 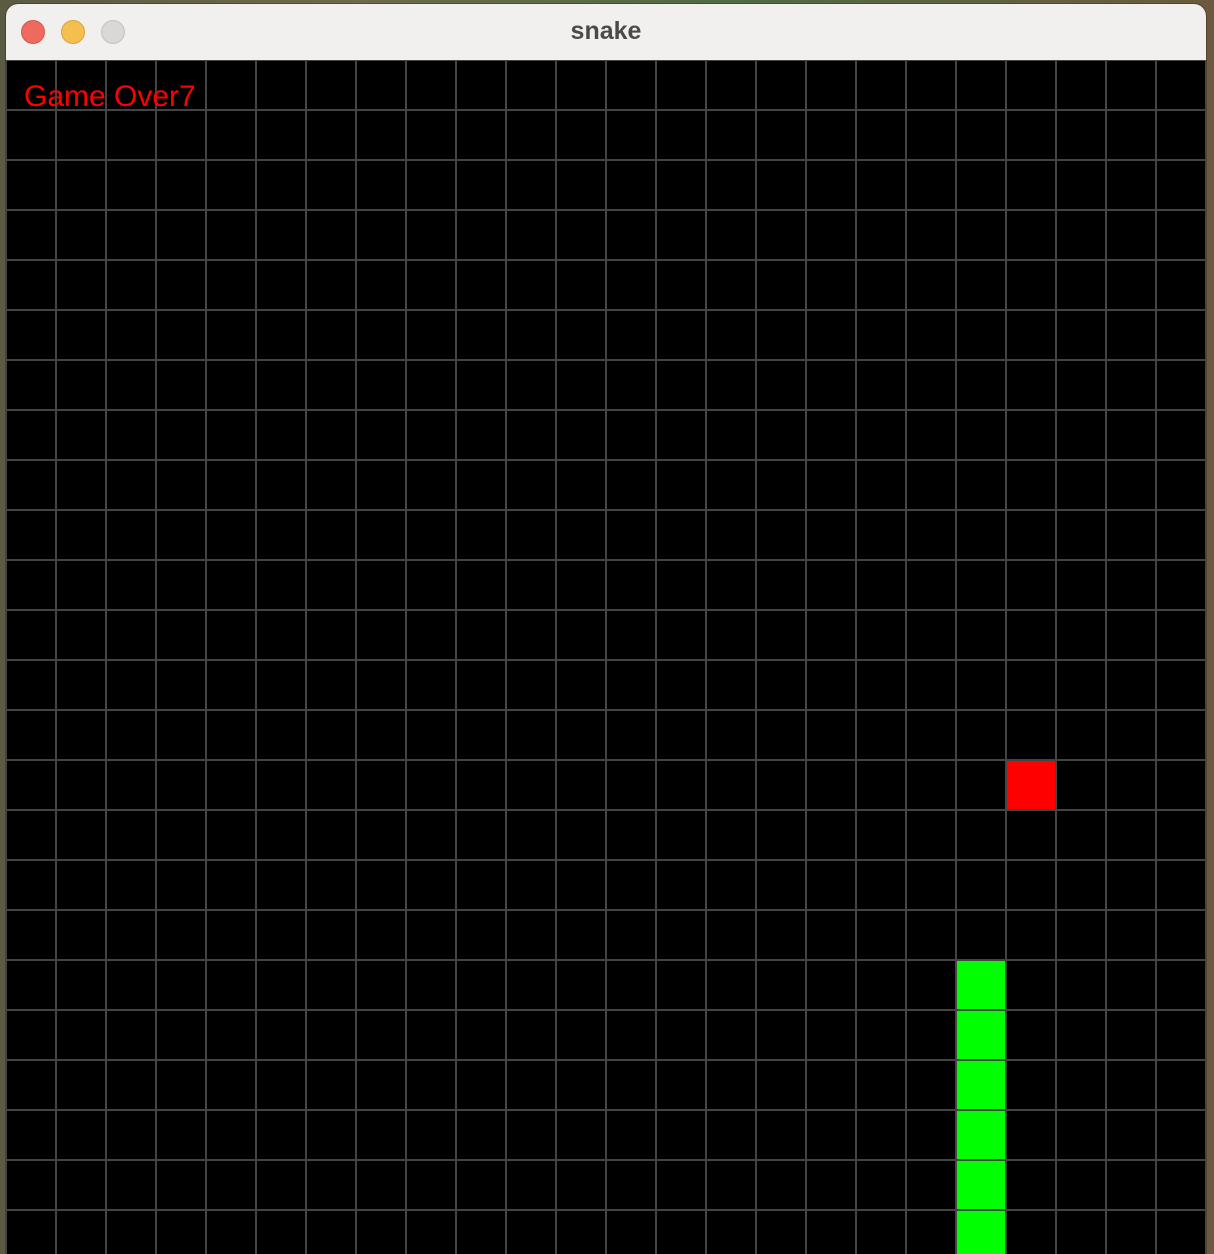 What do you see at coordinates (102, 96) in the screenshot?
I see `game-over-label: Game Over` at bounding box center [102, 96].